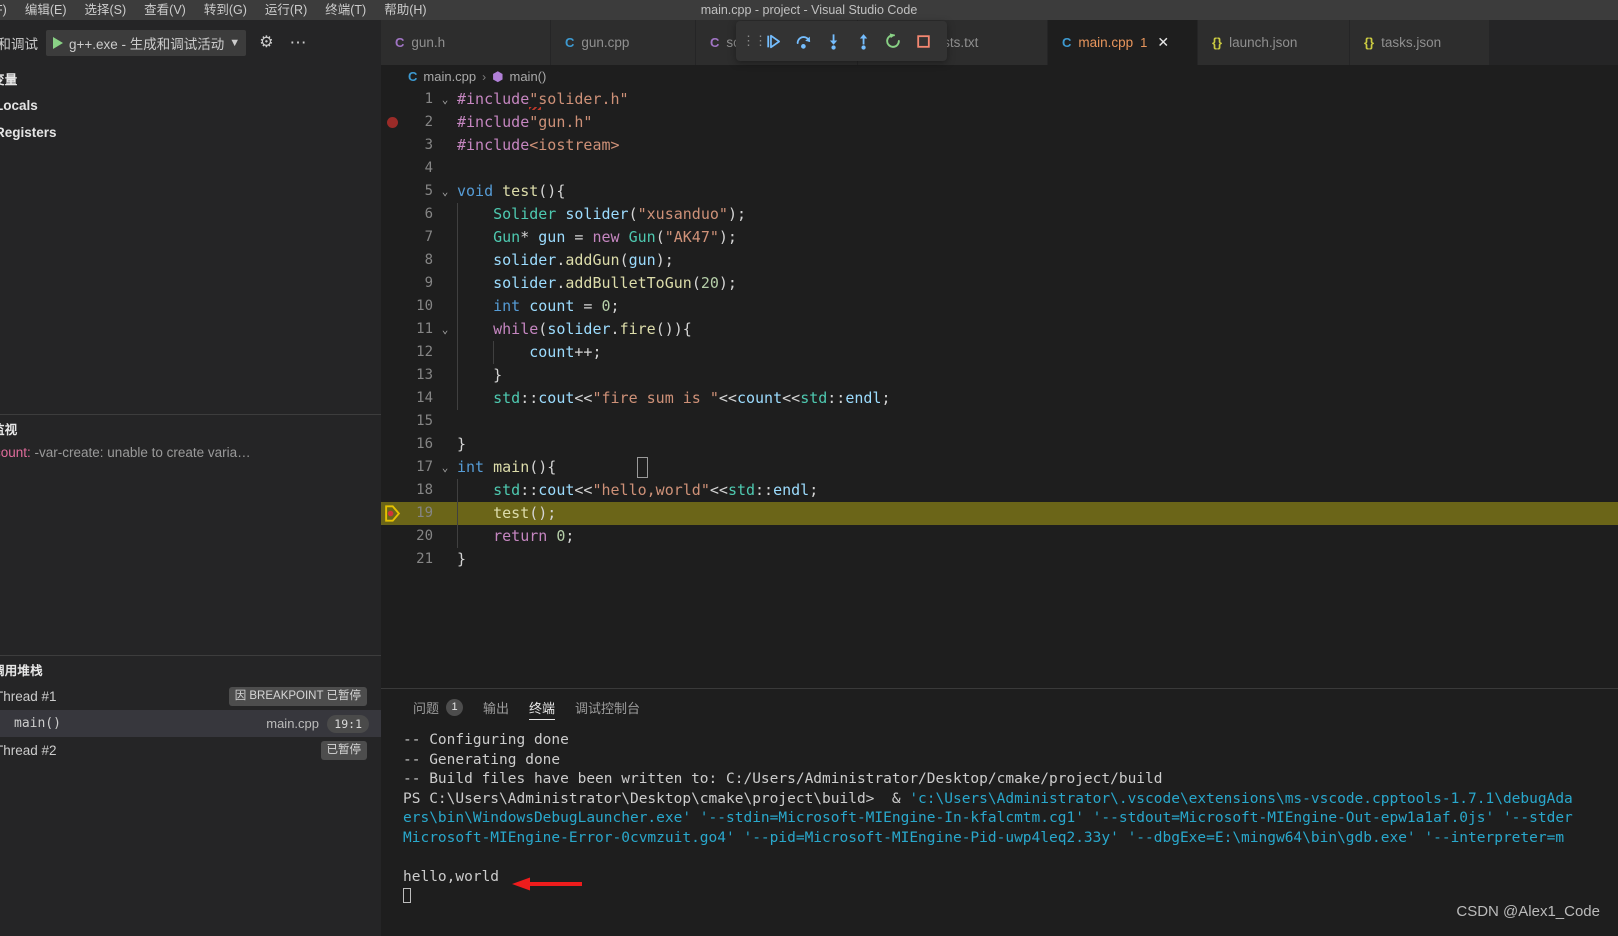 The width and height of the screenshot is (1618, 936). What do you see at coordinates (999, 490) in the screenshot?
I see `code-line: 18 std::cout<<"hello,world"<<std::endl;` at bounding box center [999, 490].